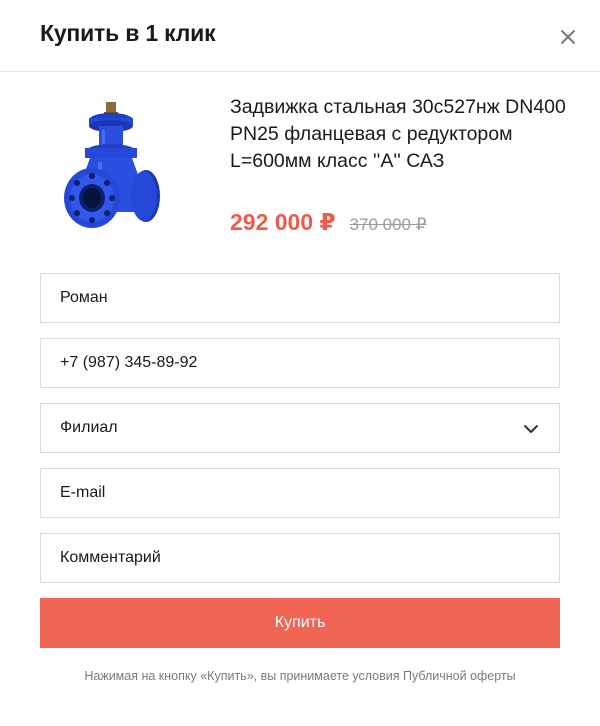  I want to click on name-input, so click(300, 298).